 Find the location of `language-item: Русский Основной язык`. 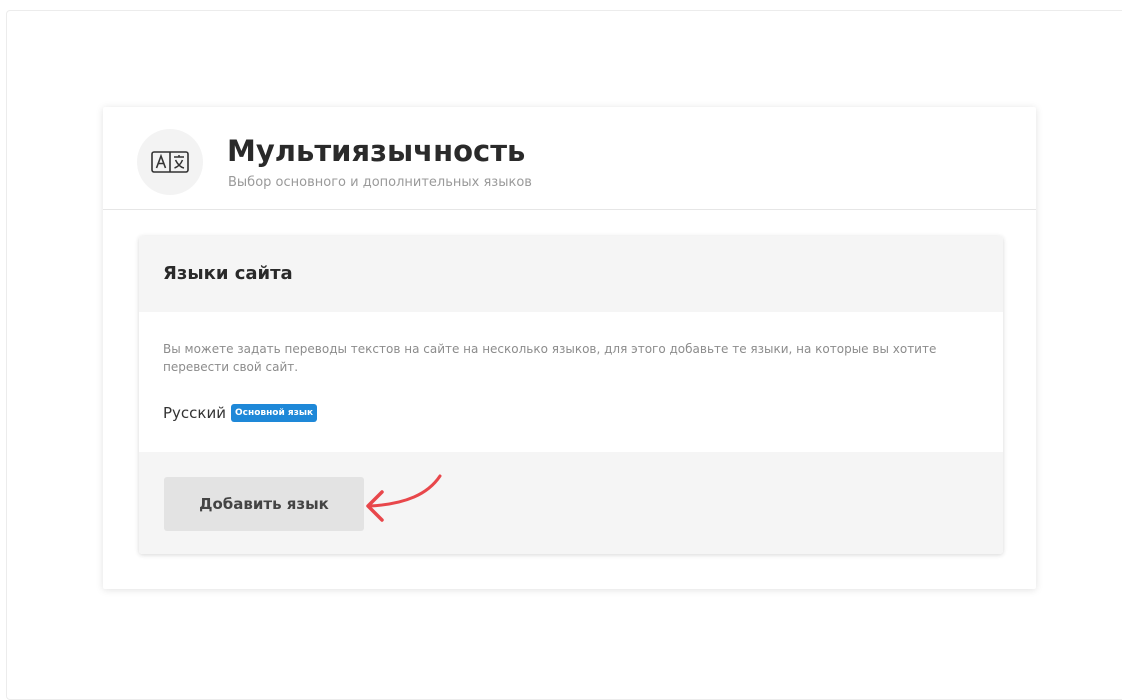

language-item: Русский Основной язык is located at coordinates (240, 413).